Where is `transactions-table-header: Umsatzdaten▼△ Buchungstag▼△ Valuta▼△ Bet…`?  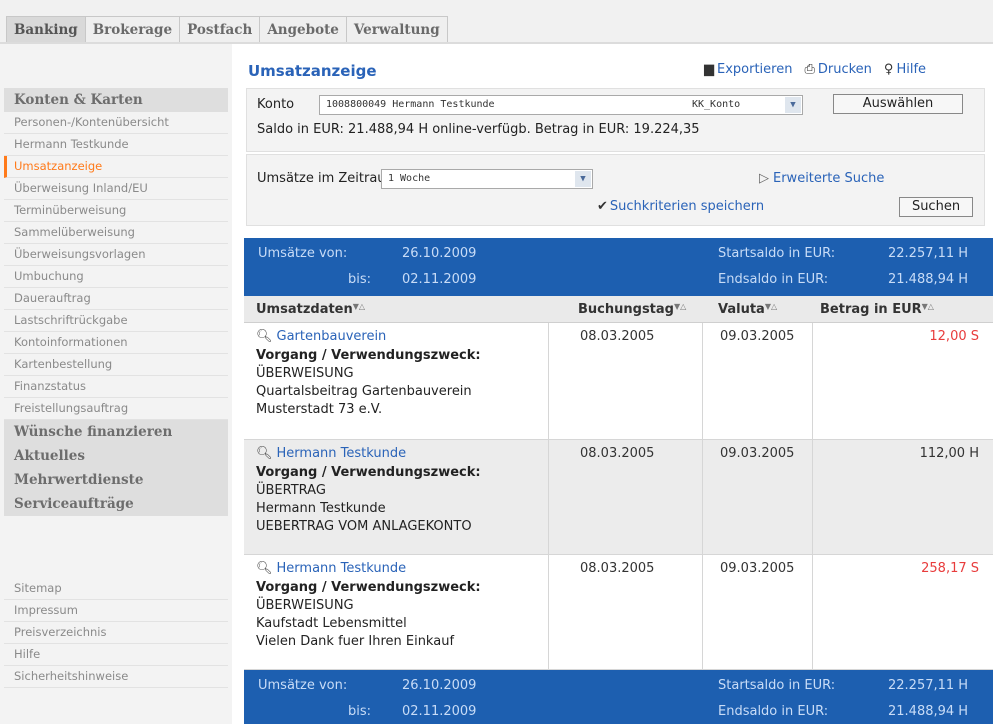
transactions-table-header: Umsatzdaten▼△ Buchungstag▼△ Valuta▼△ Bet… is located at coordinates (618, 309).